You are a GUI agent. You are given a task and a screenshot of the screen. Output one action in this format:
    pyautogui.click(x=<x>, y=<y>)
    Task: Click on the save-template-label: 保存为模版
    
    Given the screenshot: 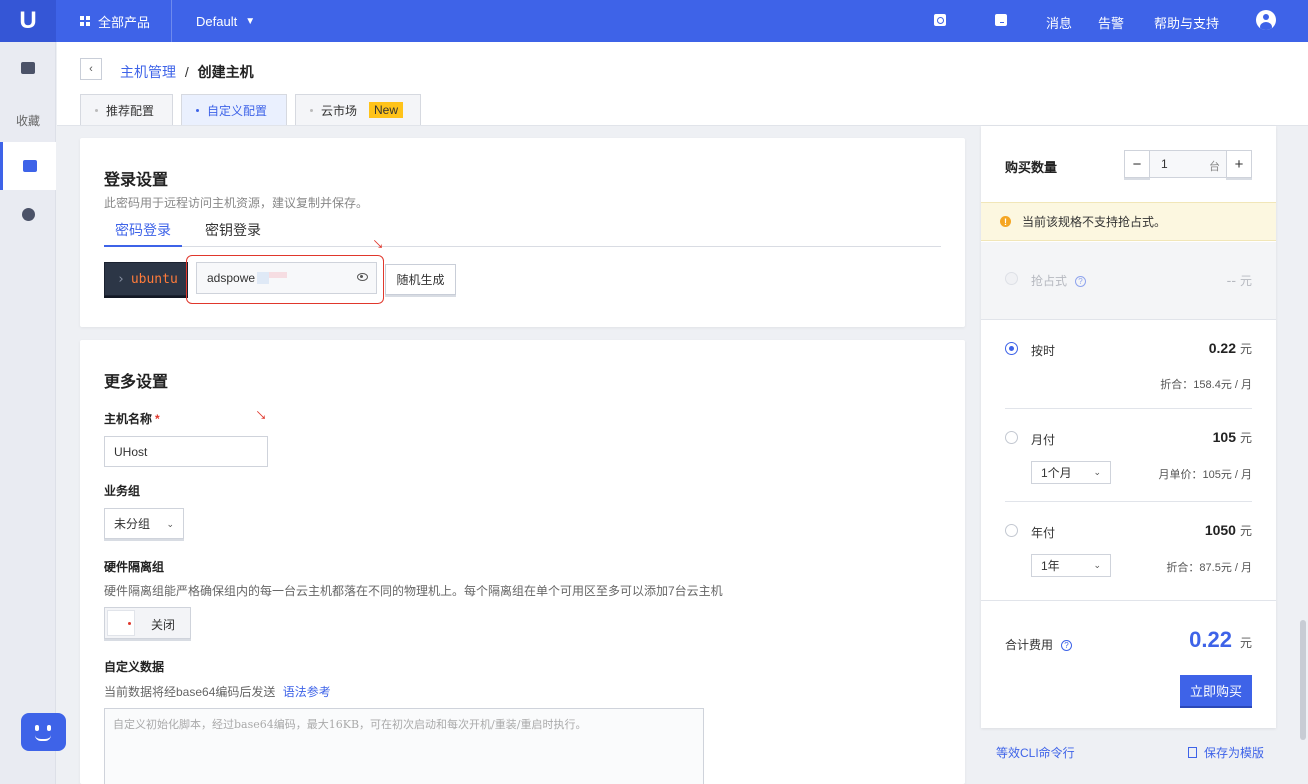 What is the action you would take?
    pyautogui.click(x=1234, y=753)
    